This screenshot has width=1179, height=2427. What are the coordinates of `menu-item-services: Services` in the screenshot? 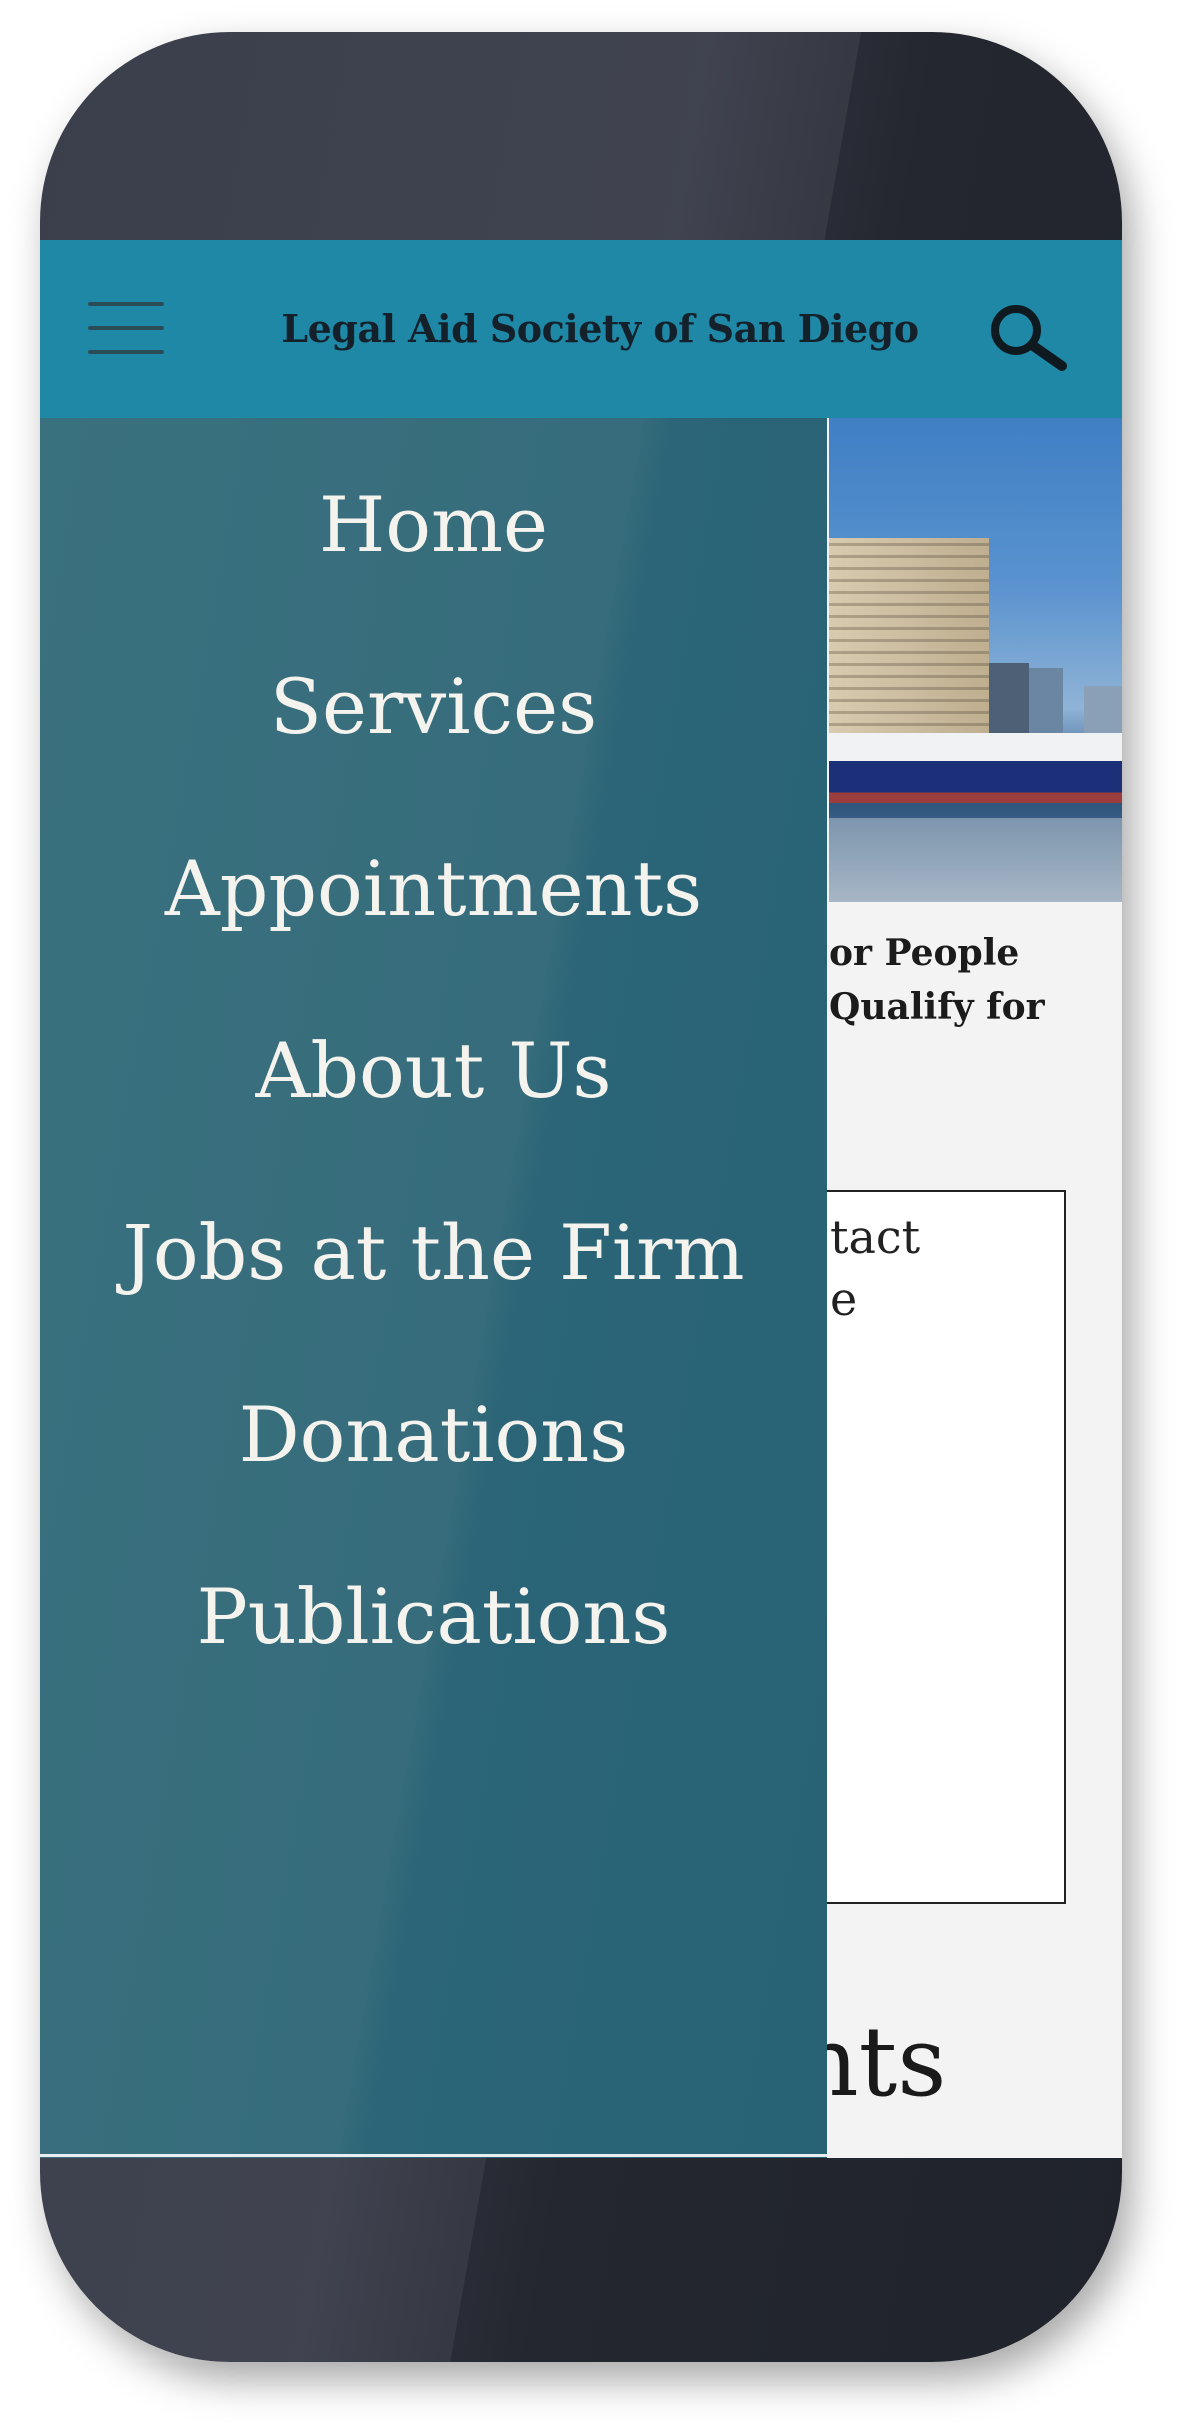 It's located at (433, 706).